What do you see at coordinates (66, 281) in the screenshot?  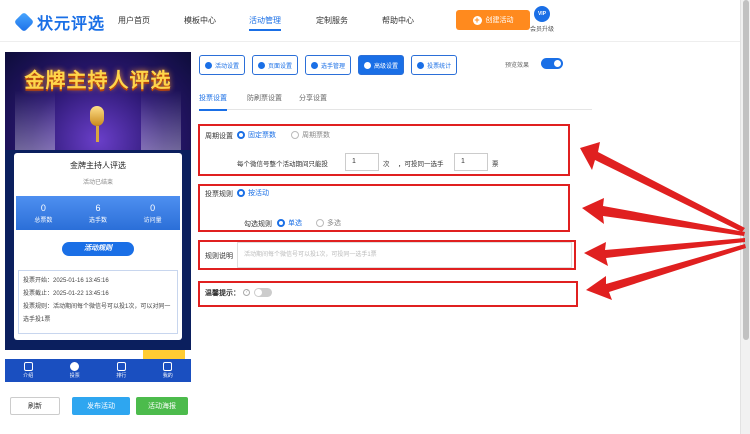 I see `rule-start: 投票开始：2025-01-16 13:45:16` at bounding box center [66, 281].